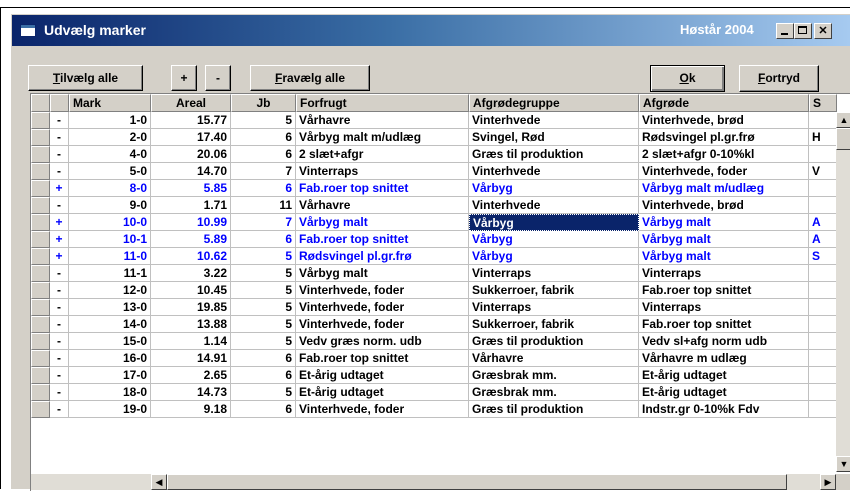 The width and height of the screenshot is (850, 491). What do you see at coordinates (191, 409) in the screenshot?
I see `row-area: 9.18` at bounding box center [191, 409].